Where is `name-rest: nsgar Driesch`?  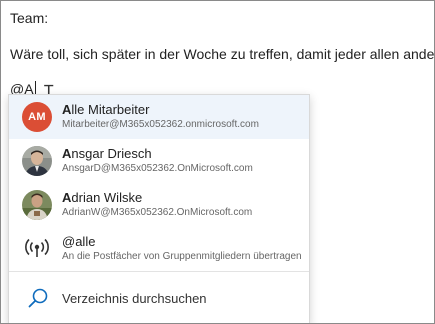
name-rest: nsgar Driesch is located at coordinates (111, 153).